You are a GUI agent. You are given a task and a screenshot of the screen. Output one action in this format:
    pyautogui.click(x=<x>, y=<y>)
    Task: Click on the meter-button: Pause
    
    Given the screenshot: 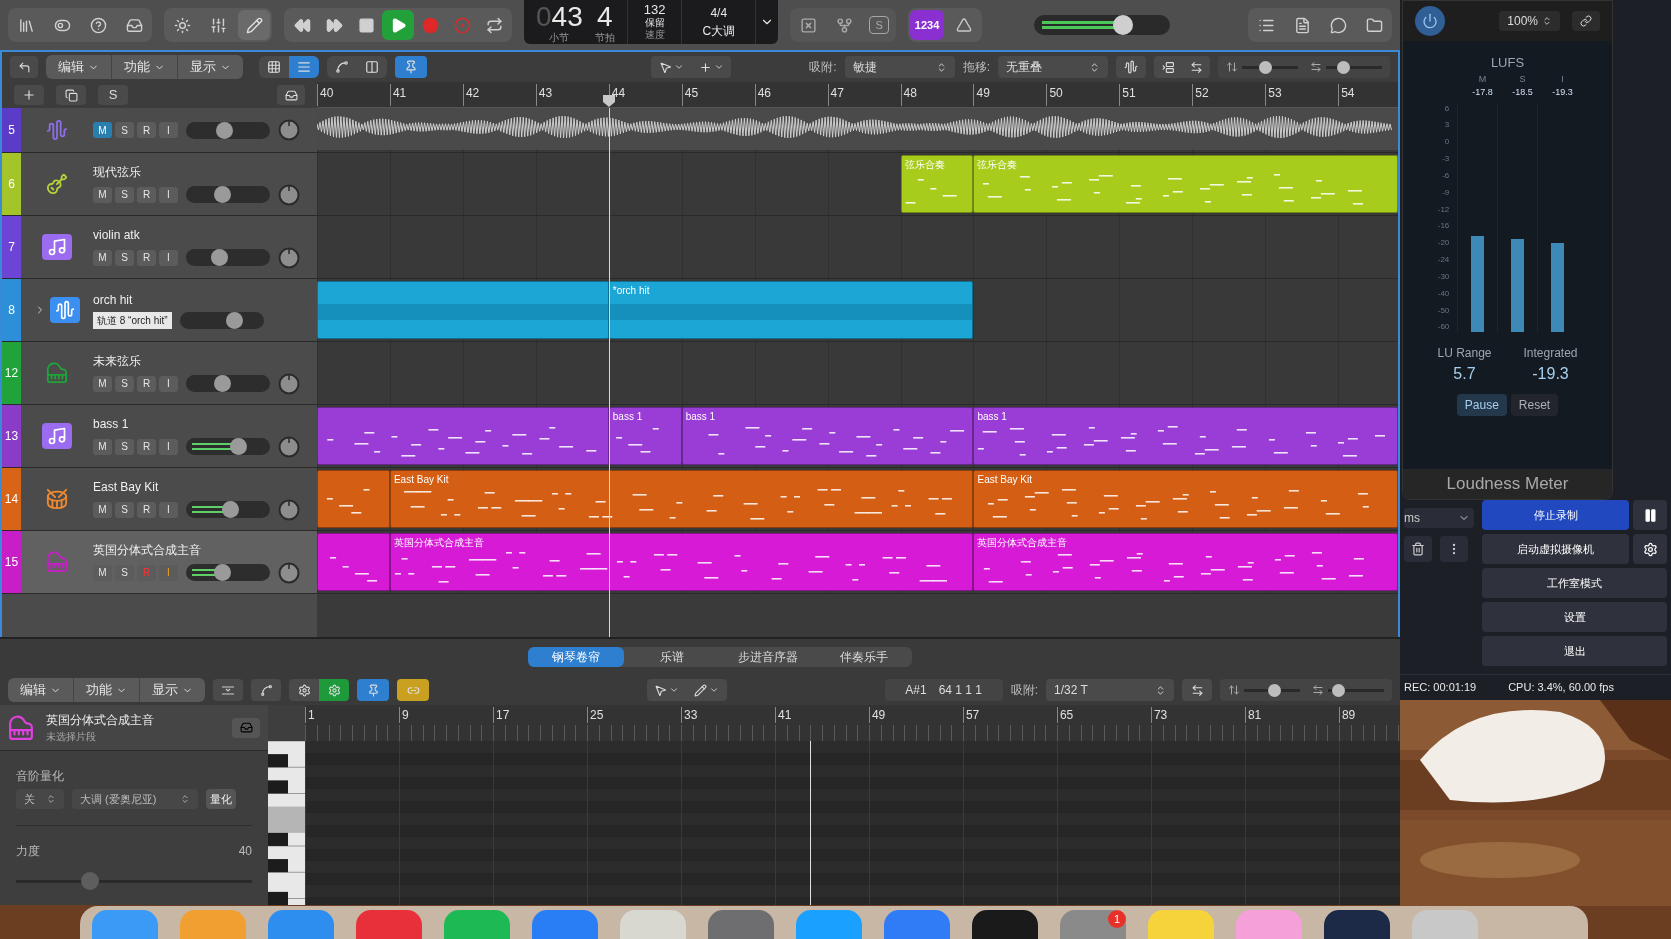 What is the action you would take?
    pyautogui.click(x=1481, y=404)
    